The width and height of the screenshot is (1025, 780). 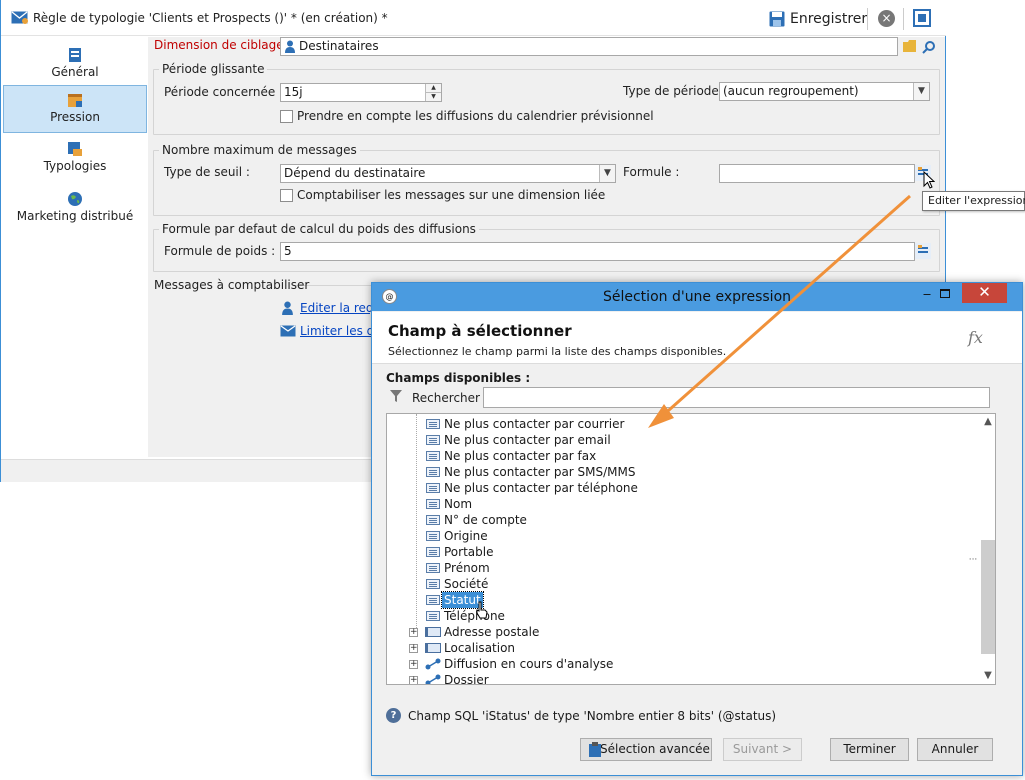 What do you see at coordinates (75, 166) in the screenshot?
I see `sidebar-item-label: Typologies` at bounding box center [75, 166].